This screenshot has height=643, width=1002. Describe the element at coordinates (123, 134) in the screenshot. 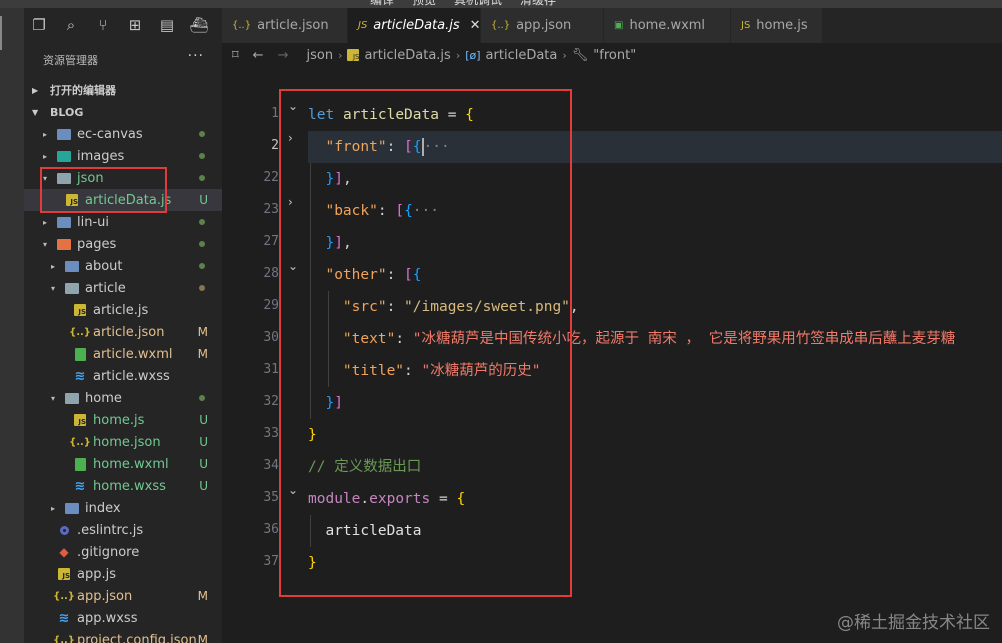

I see `tree-item: ▸ ec-canvas` at that location.